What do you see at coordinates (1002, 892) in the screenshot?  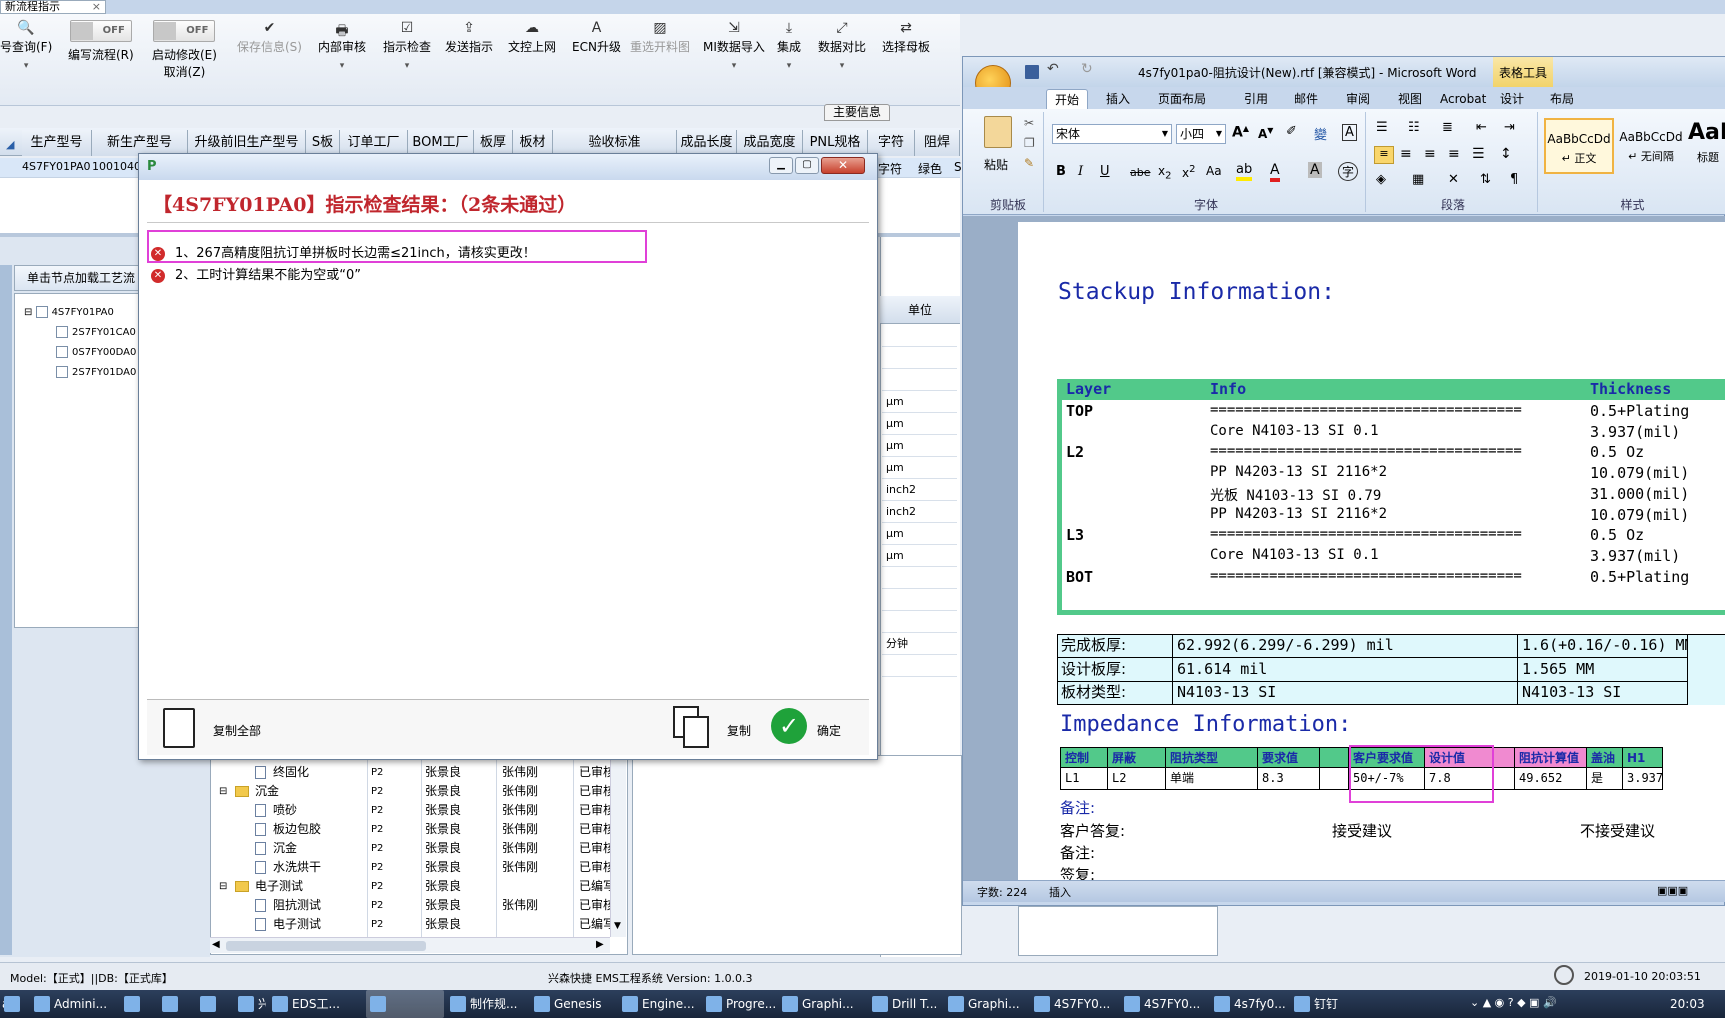 I see `word-count: 字数: 224` at bounding box center [1002, 892].